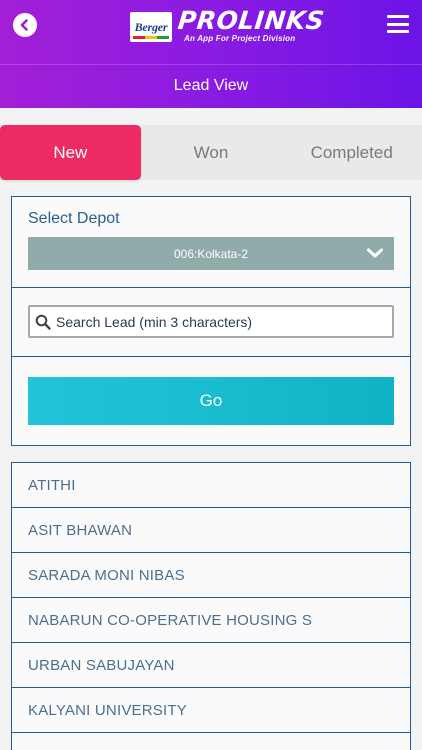  I want to click on depot-selected-value: 006:Kolkata-2, so click(211, 253).